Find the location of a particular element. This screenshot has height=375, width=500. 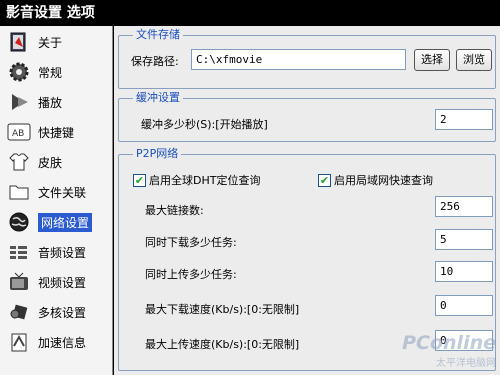

sidebar-item-label: 音频设置 is located at coordinates (62, 252).